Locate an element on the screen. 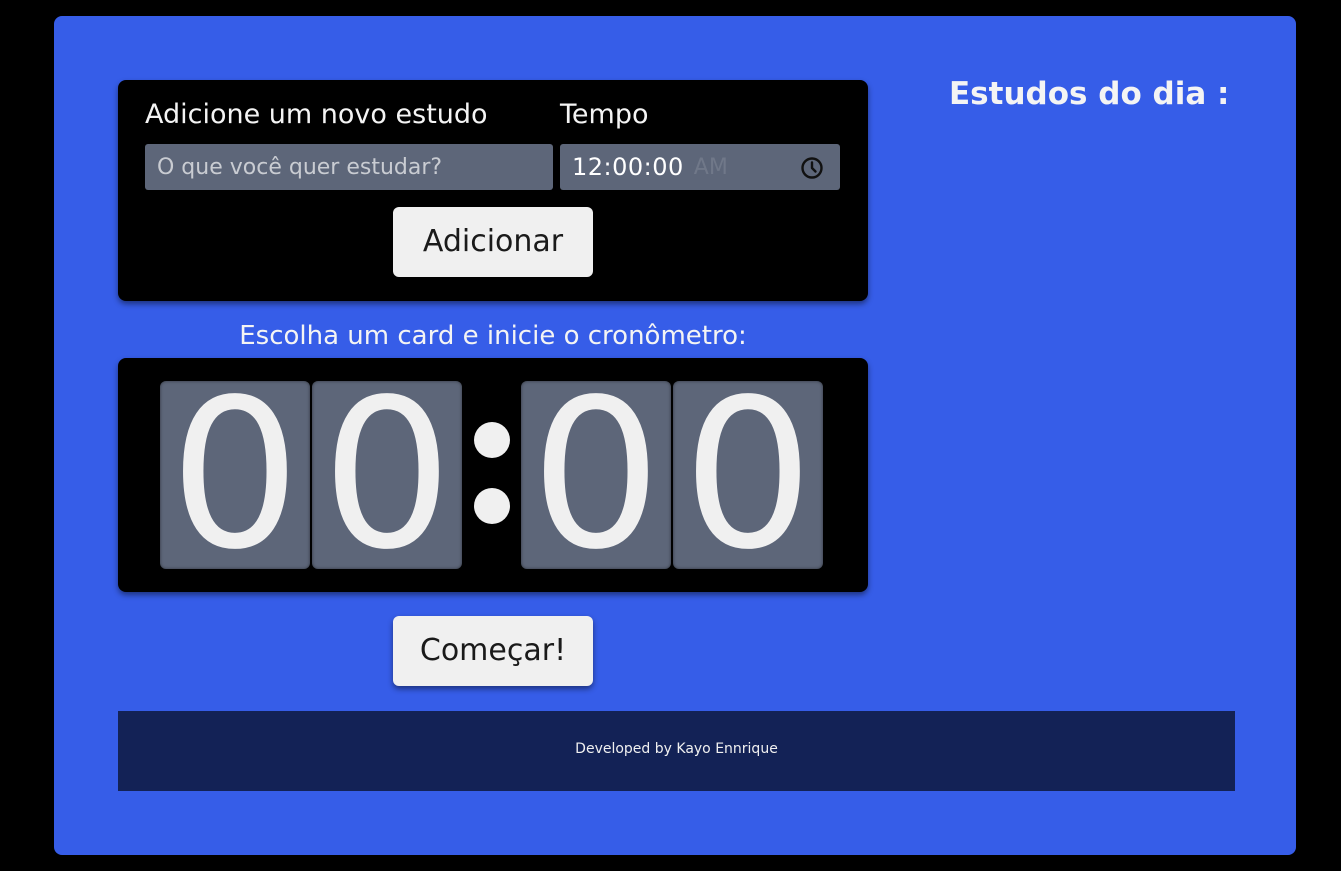 The width and height of the screenshot is (1341, 871). time-label: Tempo is located at coordinates (604, 114).